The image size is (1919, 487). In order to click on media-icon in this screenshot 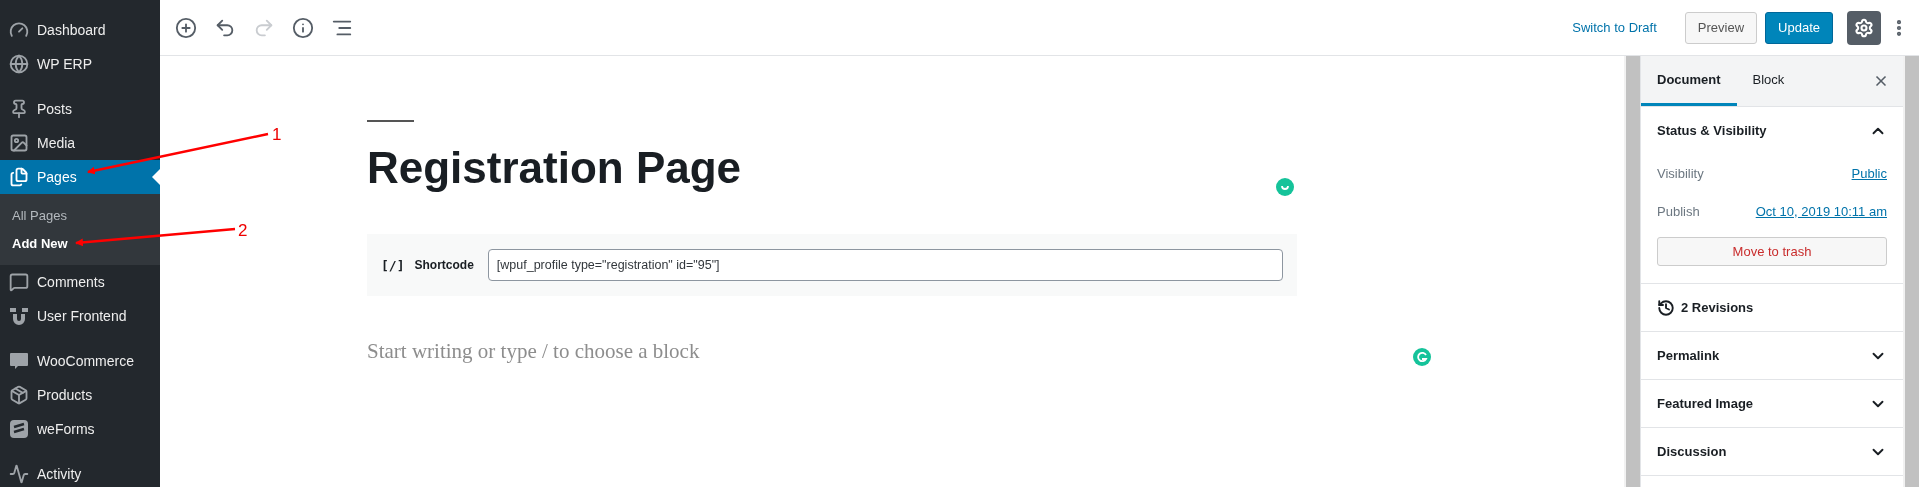, I will do `click(19, 143)`.